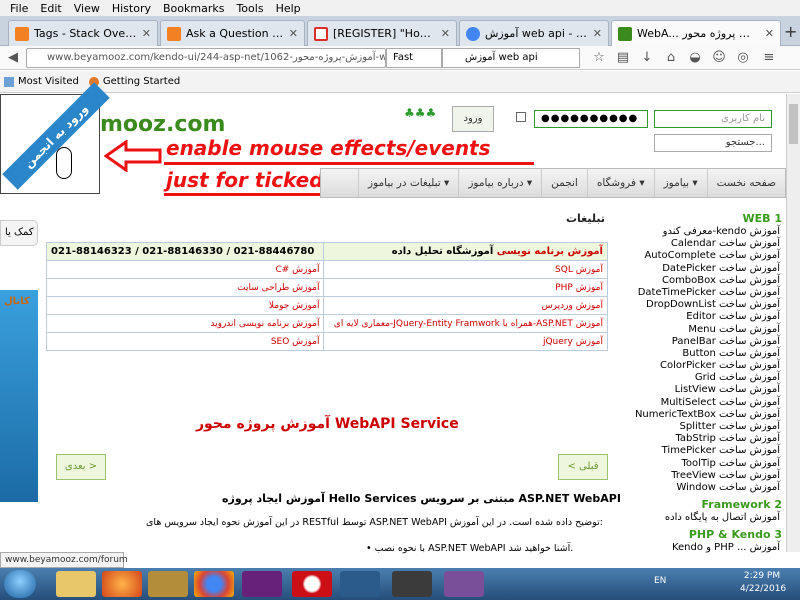  What do you see at coordinates (360, 584) in the screenshot?
I see `media-player-icon` at bounding box center [360, 584].